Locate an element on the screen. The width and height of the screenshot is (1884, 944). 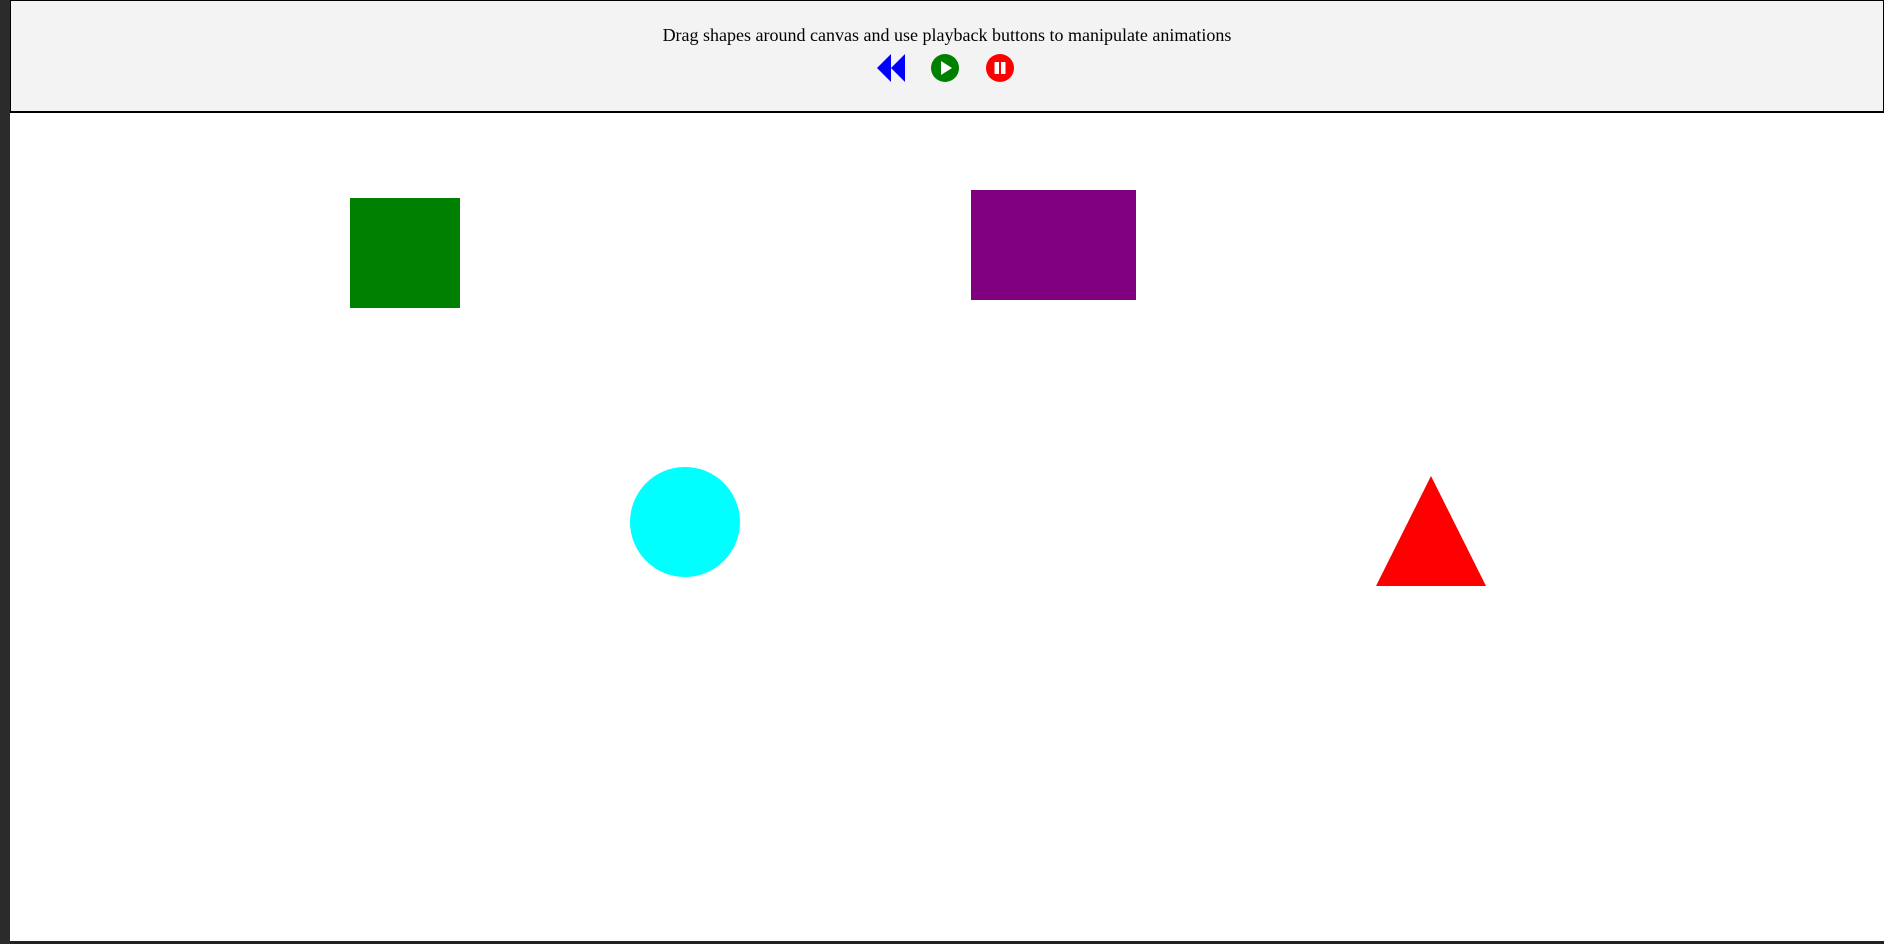
play-icon is located at coordinates (945, 68).